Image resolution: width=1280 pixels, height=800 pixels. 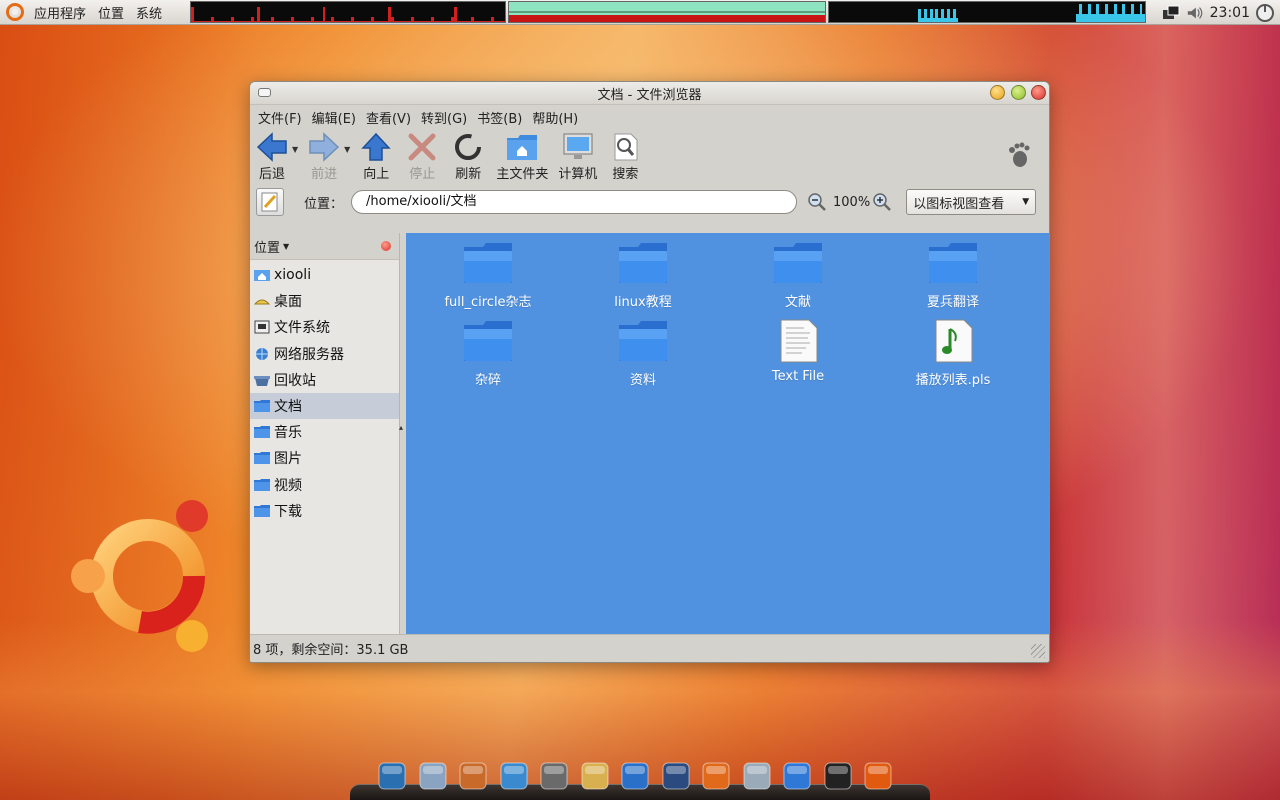 What do you see at coordinates (288, 459) in the screenshot?
I see `sidebar-item-label: 图片` at bounding box center [288, 459].